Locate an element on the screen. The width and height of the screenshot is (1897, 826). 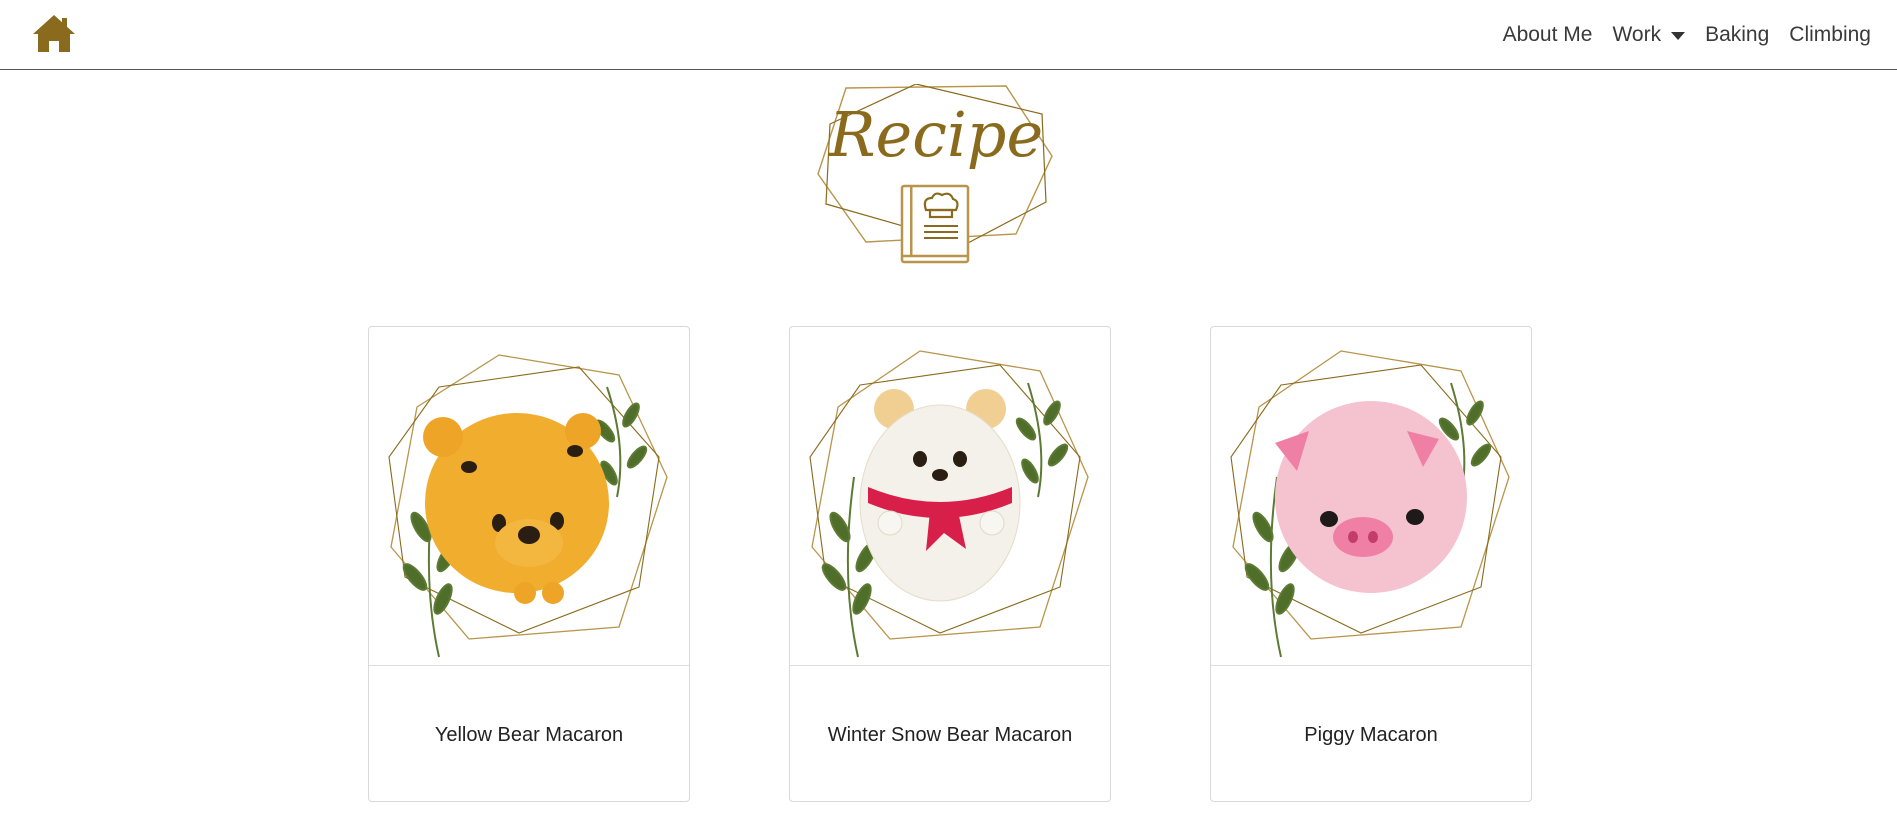
navbar: About Me Work Baking Climbing is located at coordinates (948, 35).